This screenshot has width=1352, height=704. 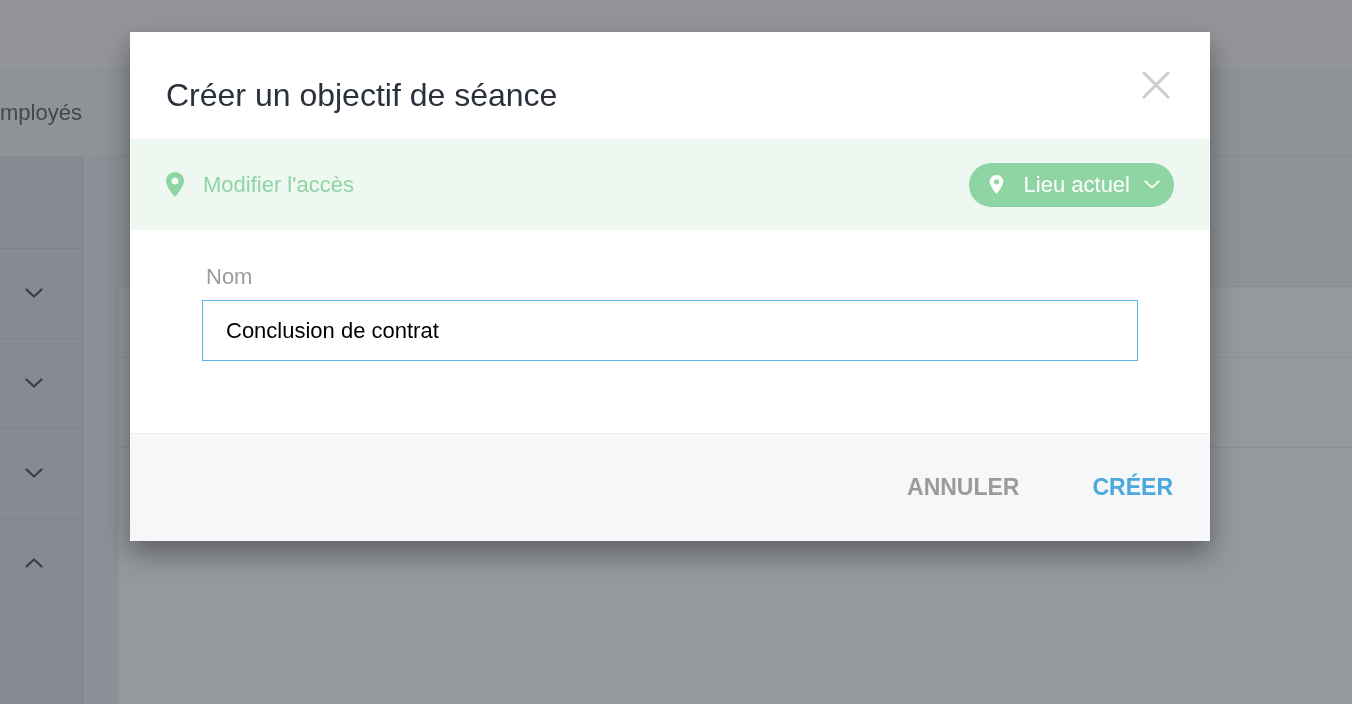 What do you see at coordinates (670, 330) in the screenshot?
I see `name-input: Conclusion de contrat` at bounding box center [670, 330].